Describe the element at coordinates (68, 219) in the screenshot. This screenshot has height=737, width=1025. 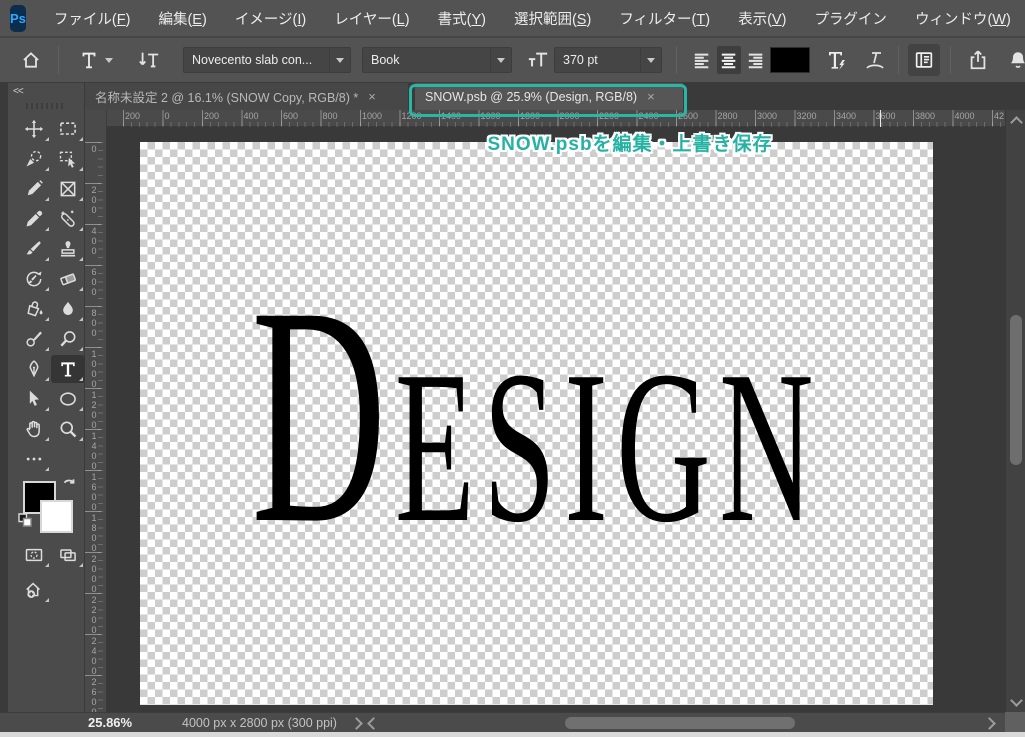
I see `spot-healing-brush-tool` at that location.